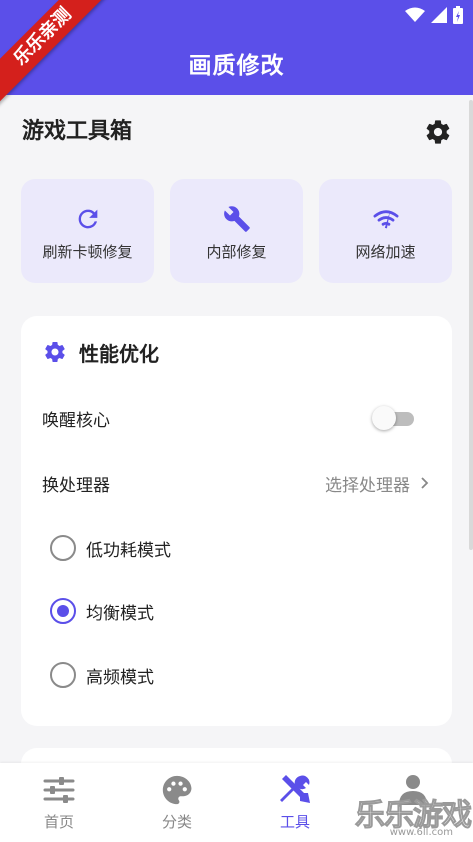 The height and width of the screenshot is (842, 473). I want to click on performance-header: 性能优化, so click(101, 352).